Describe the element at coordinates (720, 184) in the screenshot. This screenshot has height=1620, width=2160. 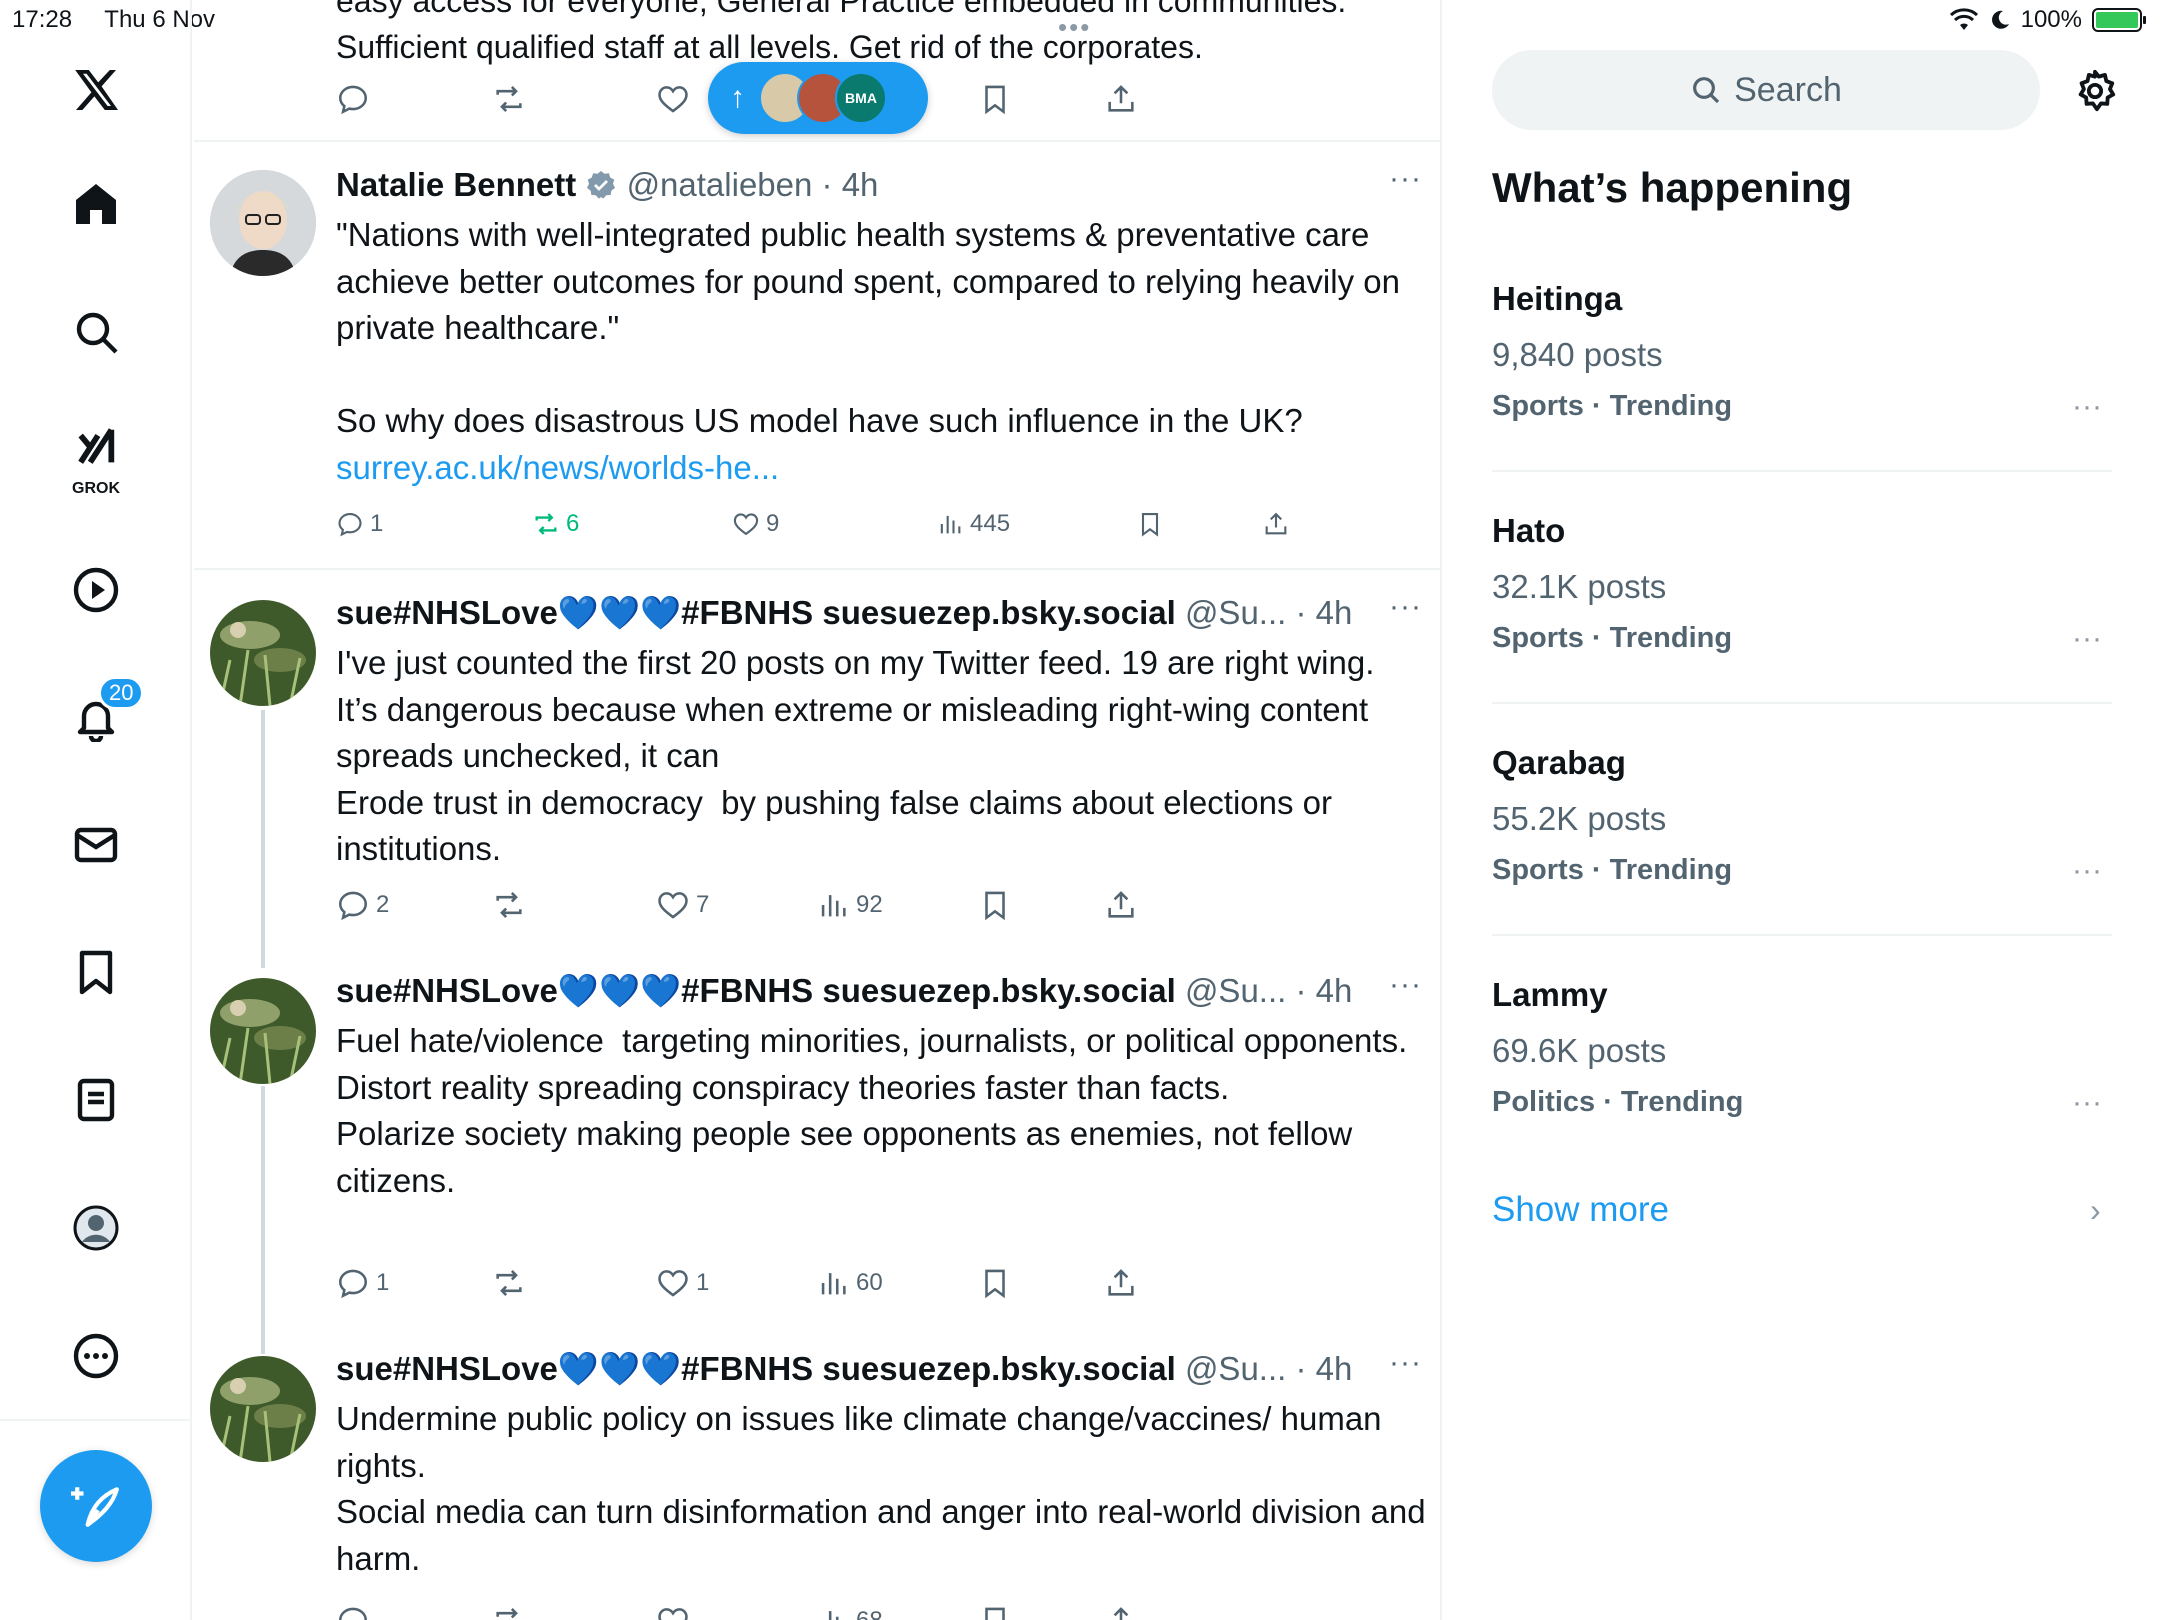
I see `author-handle: @natalieben` at that location.